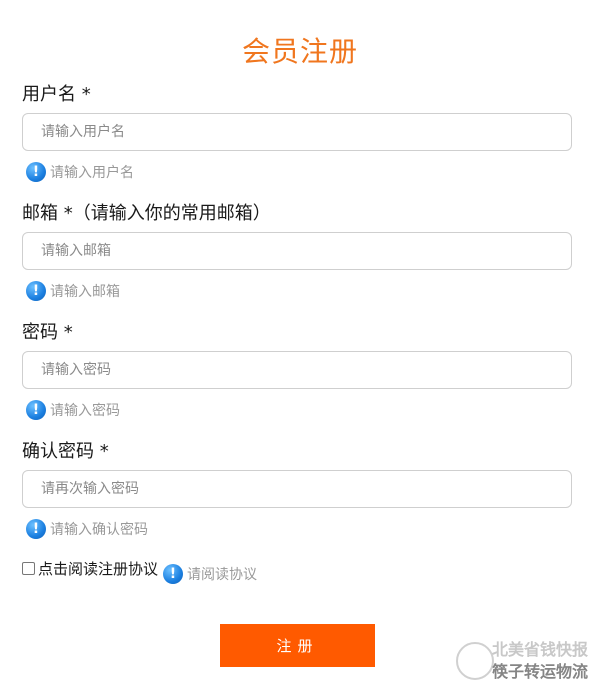 The height and width of the screenshot is (690, 600). I want to click on email-hint: ! 请输入邮箱, so click(73, 291).